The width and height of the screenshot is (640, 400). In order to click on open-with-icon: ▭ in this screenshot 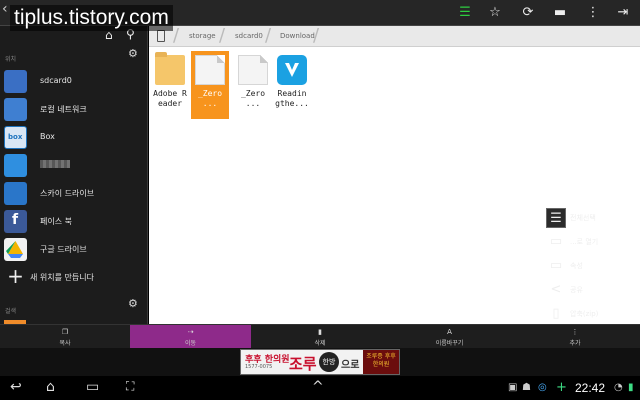, I will do `click(556, 241)`.